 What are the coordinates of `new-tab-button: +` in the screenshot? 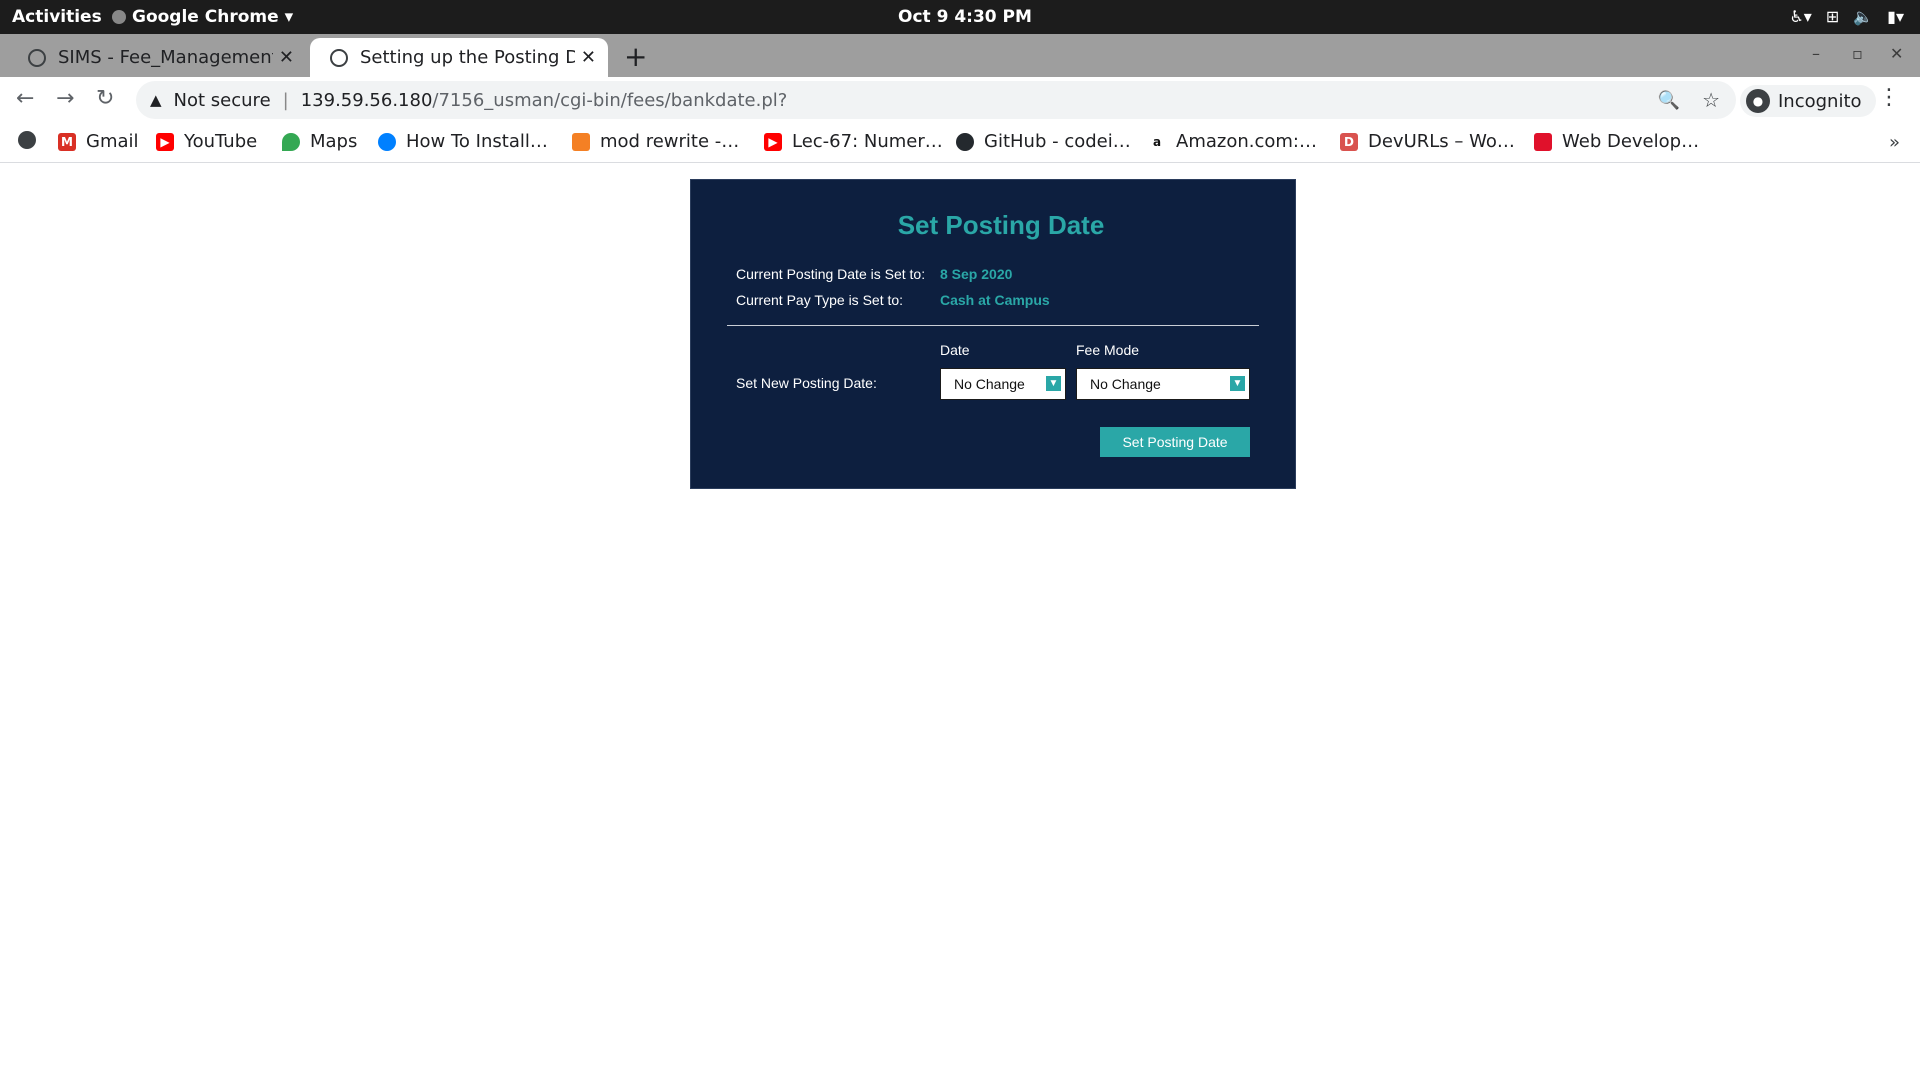 It's located at (635, 56).